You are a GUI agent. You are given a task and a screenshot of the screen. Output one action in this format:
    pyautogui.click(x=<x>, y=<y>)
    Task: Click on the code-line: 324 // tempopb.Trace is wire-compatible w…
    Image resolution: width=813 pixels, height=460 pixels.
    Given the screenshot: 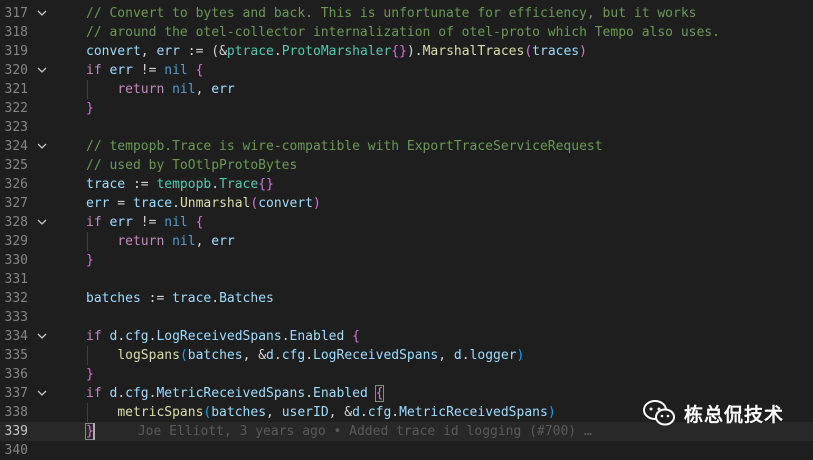 What is the action you would take?
    pyautogui.click(x=406, y=146)
    